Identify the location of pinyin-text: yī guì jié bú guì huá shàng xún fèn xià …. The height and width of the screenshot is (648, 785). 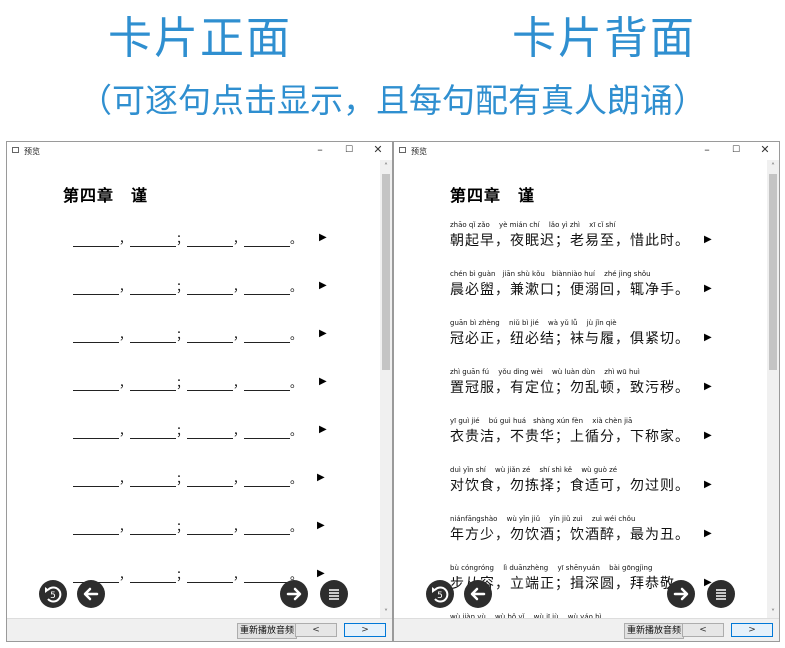
(541, 421).